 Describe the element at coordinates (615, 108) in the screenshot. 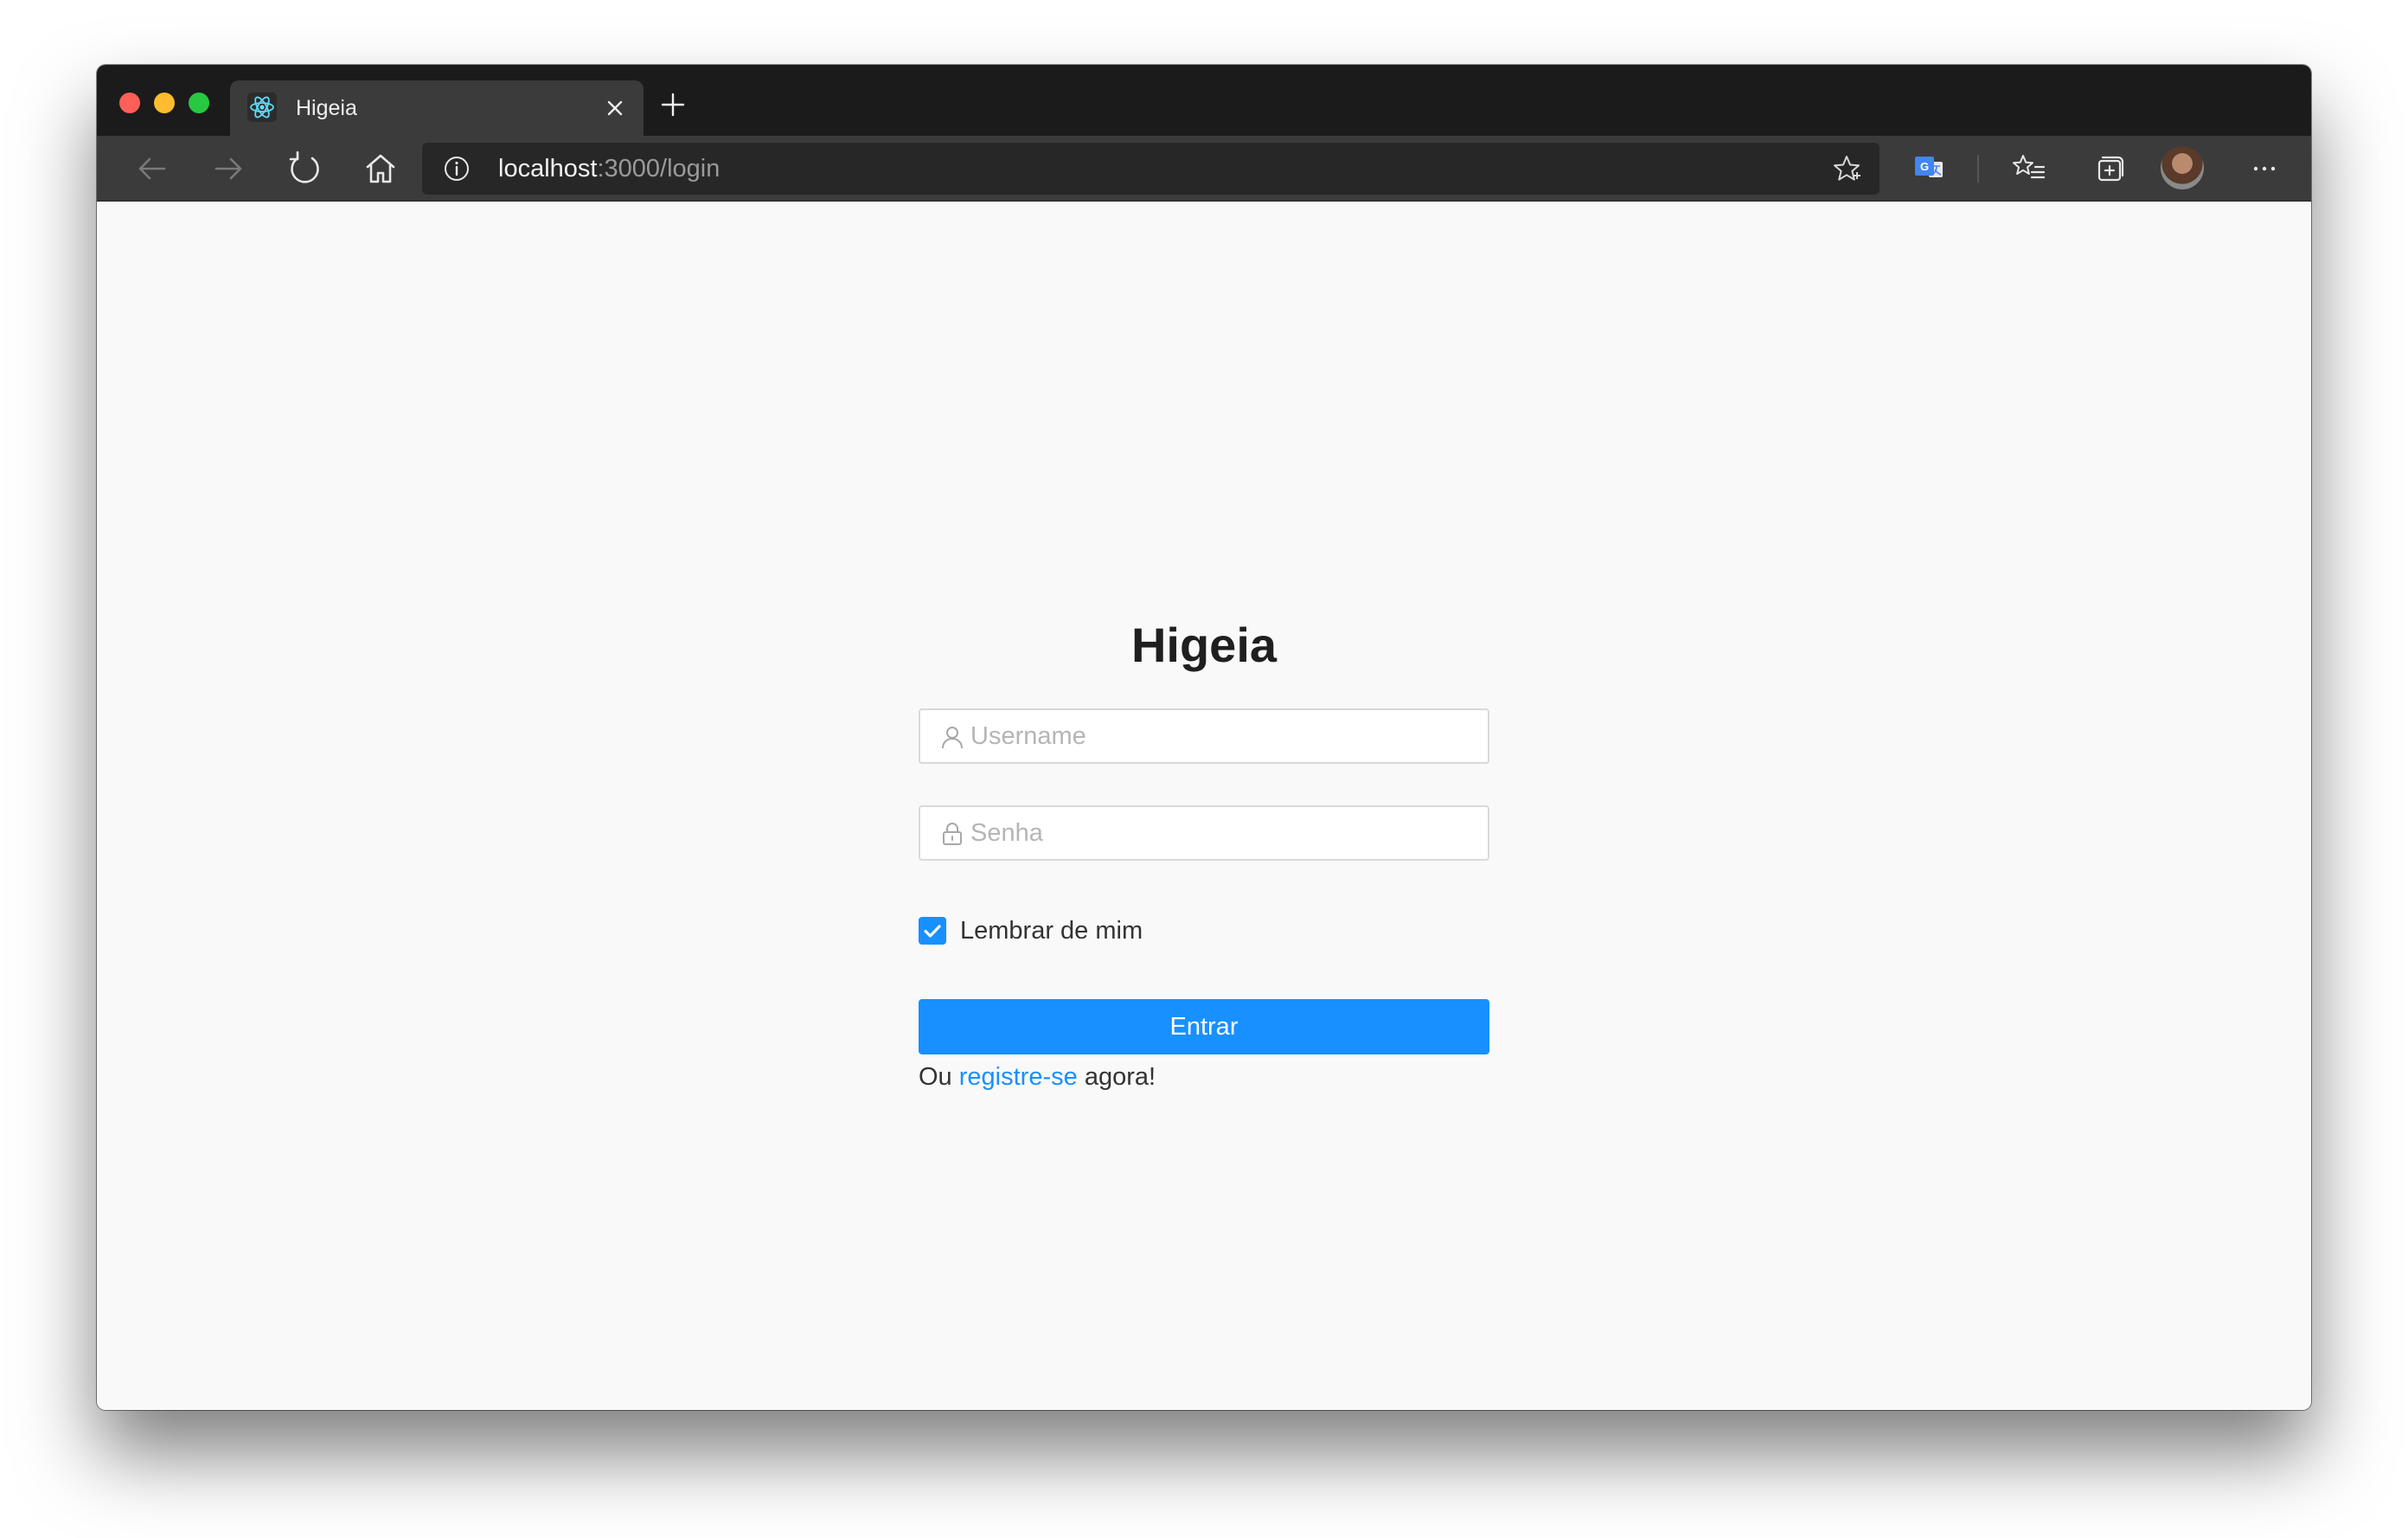

I see `close-tab-icon` at that location.